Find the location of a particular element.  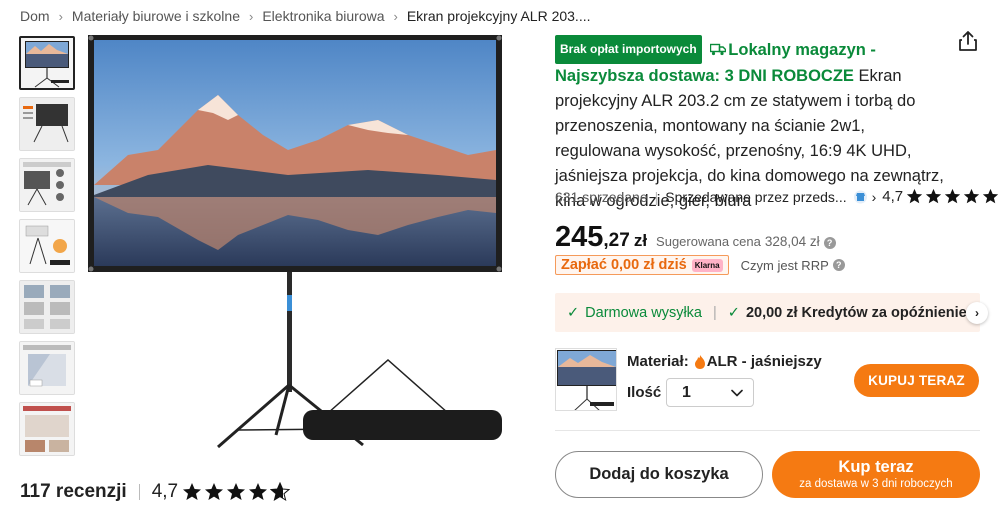

benefits-next-button: › is located at coordinates (977, 313).